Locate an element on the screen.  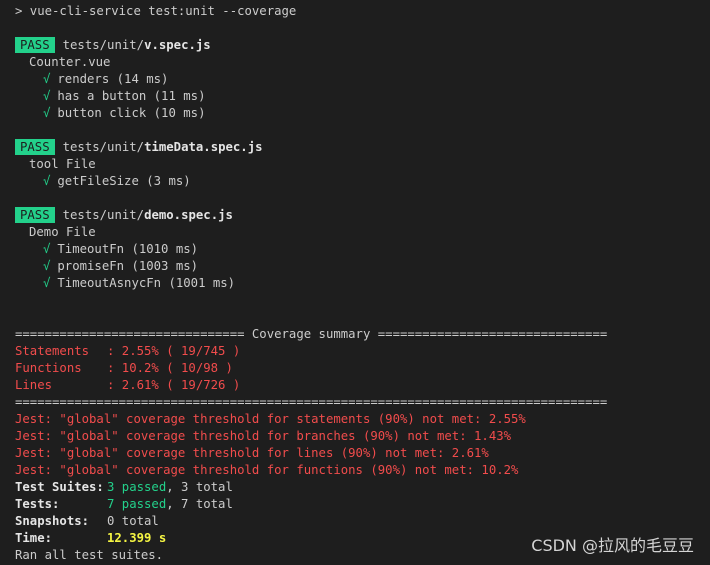
suite-header: PASS tests/unit/timeData.spec.js is located at coordinates (362, 147).